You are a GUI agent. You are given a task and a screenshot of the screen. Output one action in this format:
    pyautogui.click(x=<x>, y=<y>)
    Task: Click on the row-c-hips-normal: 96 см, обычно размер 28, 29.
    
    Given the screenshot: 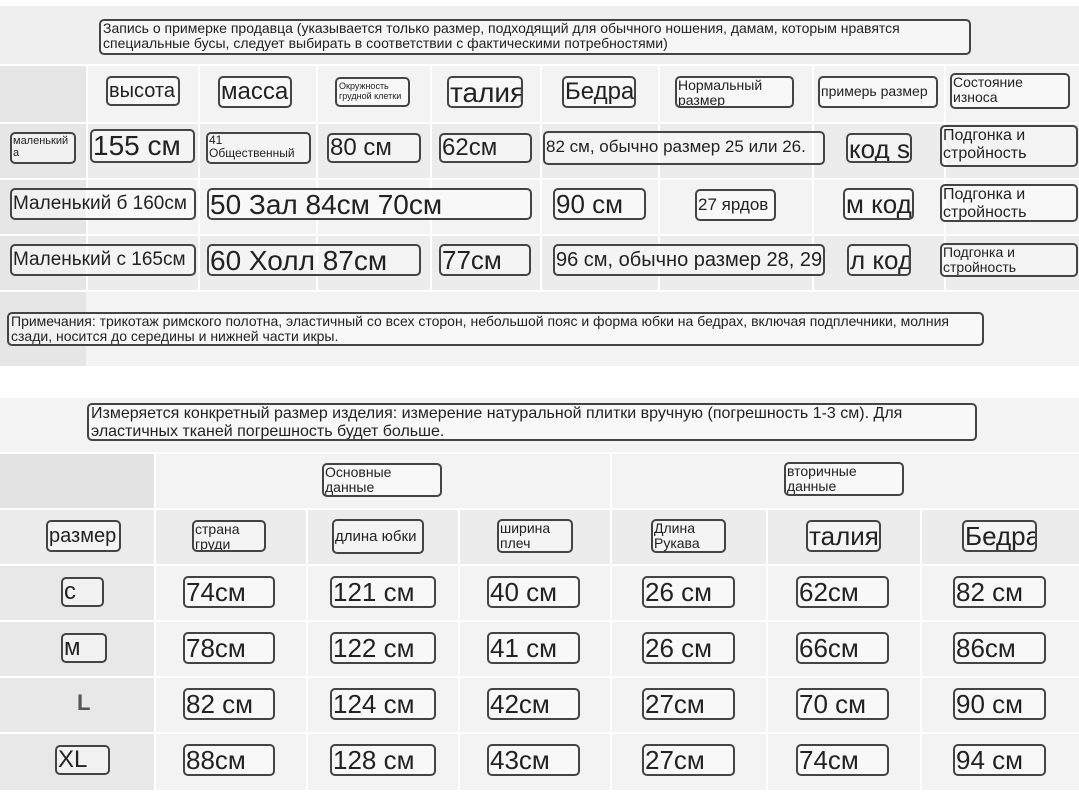 What is the action you would take?
    pyautogui.click(x=689, y=260)
    